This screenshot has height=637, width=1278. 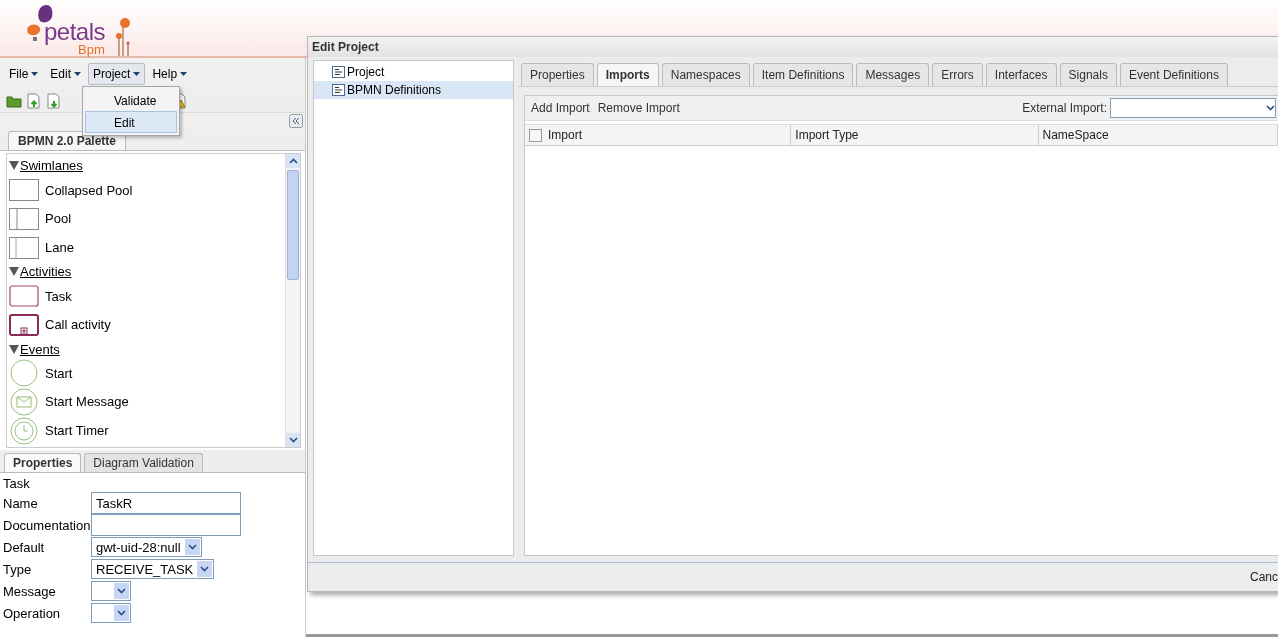 What do you see at coordinates (58, 219) in the screenshot?
I see `palette-item-label: Pool` at bounding box center [58, 219].